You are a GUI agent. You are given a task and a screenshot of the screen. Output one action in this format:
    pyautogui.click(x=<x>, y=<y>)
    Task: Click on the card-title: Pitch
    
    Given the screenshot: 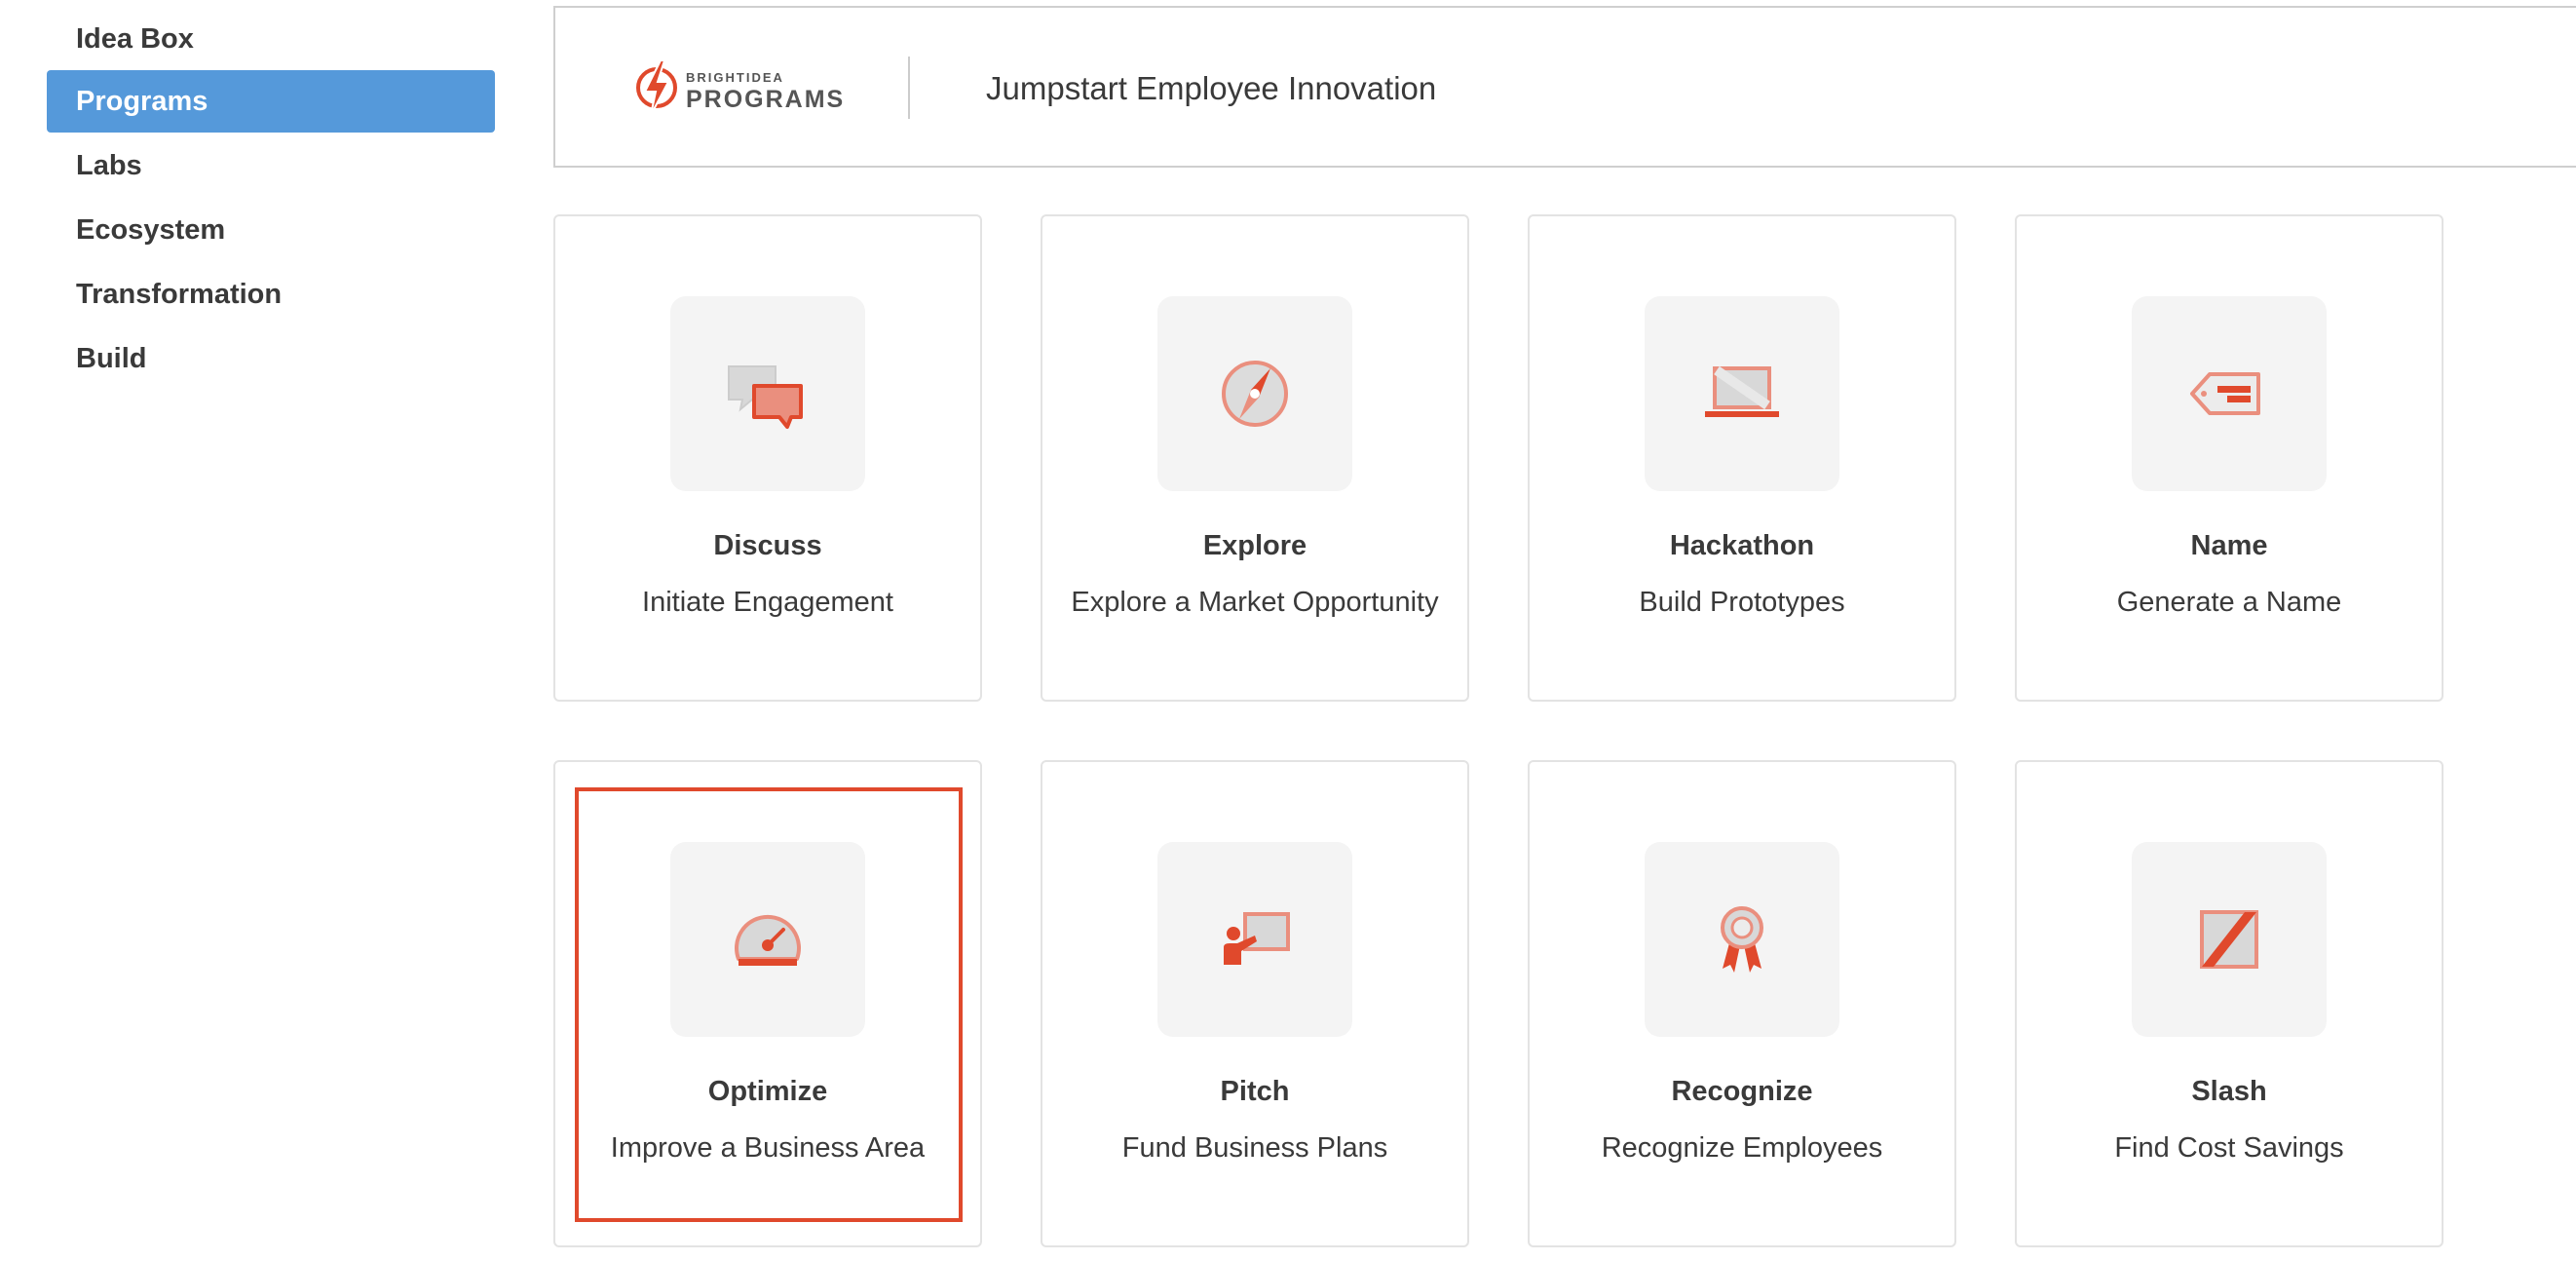 What is the action you would take?
    pyautogui.click(x=1255, y=1091)
    